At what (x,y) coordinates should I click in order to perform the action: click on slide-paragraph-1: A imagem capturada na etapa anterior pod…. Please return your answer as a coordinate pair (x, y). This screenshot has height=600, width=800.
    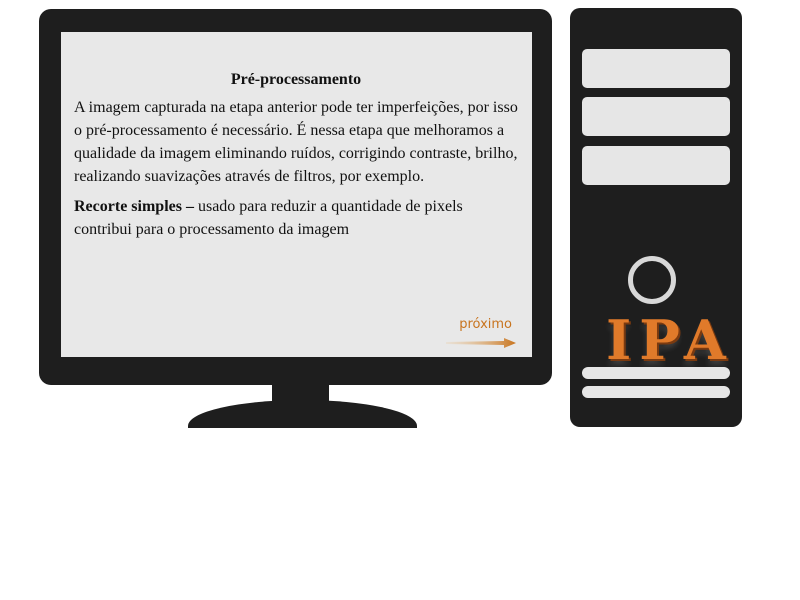
    Looking at the image, I should click on (296, 142).